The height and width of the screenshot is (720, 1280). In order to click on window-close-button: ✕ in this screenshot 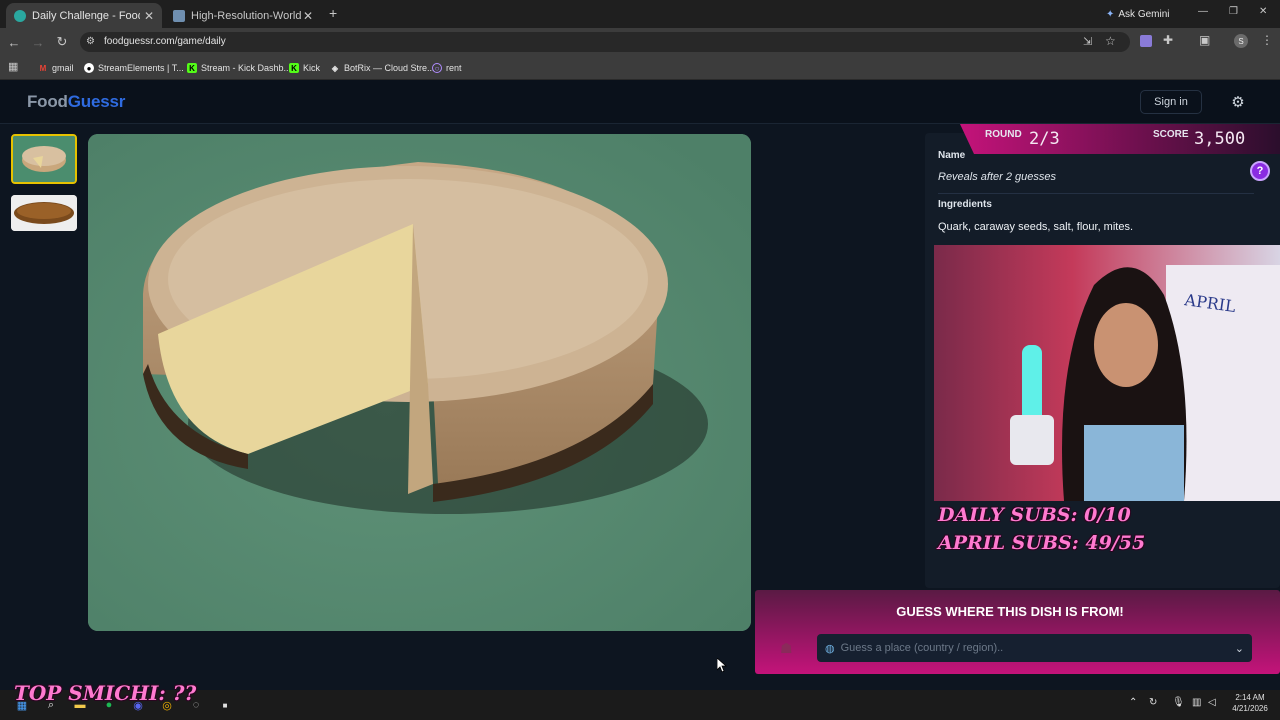, I will do `click(1263, 11)`.